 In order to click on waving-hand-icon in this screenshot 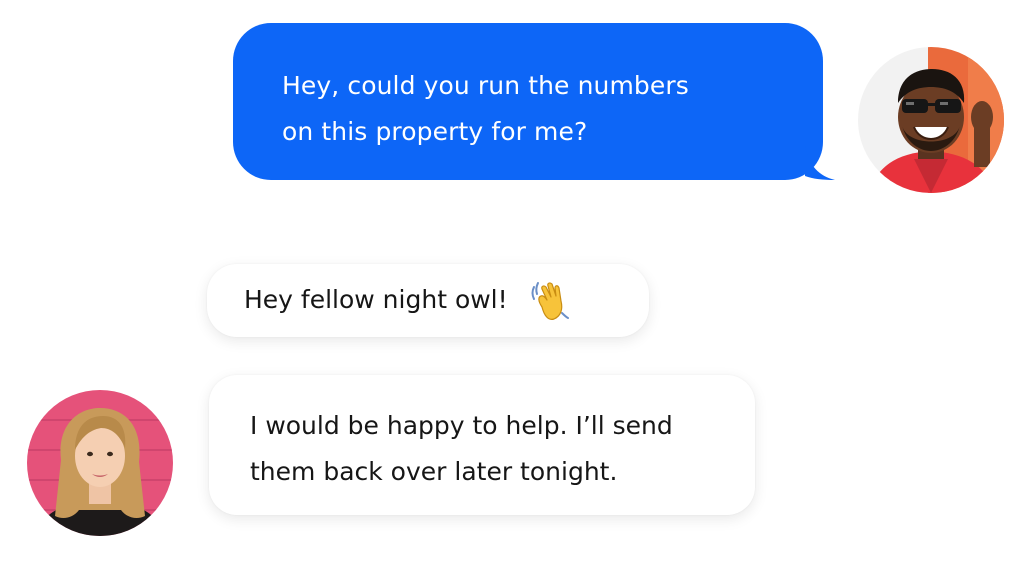, I will do `click(550, 301)`.